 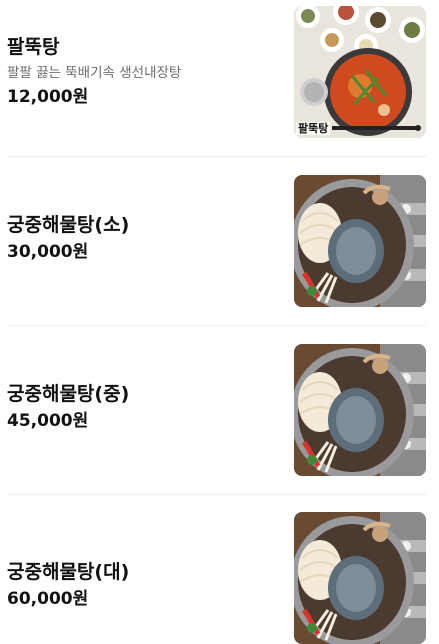 I want to click on menu-item-photo: 팔뚝탕, so click(x=360, y=72).